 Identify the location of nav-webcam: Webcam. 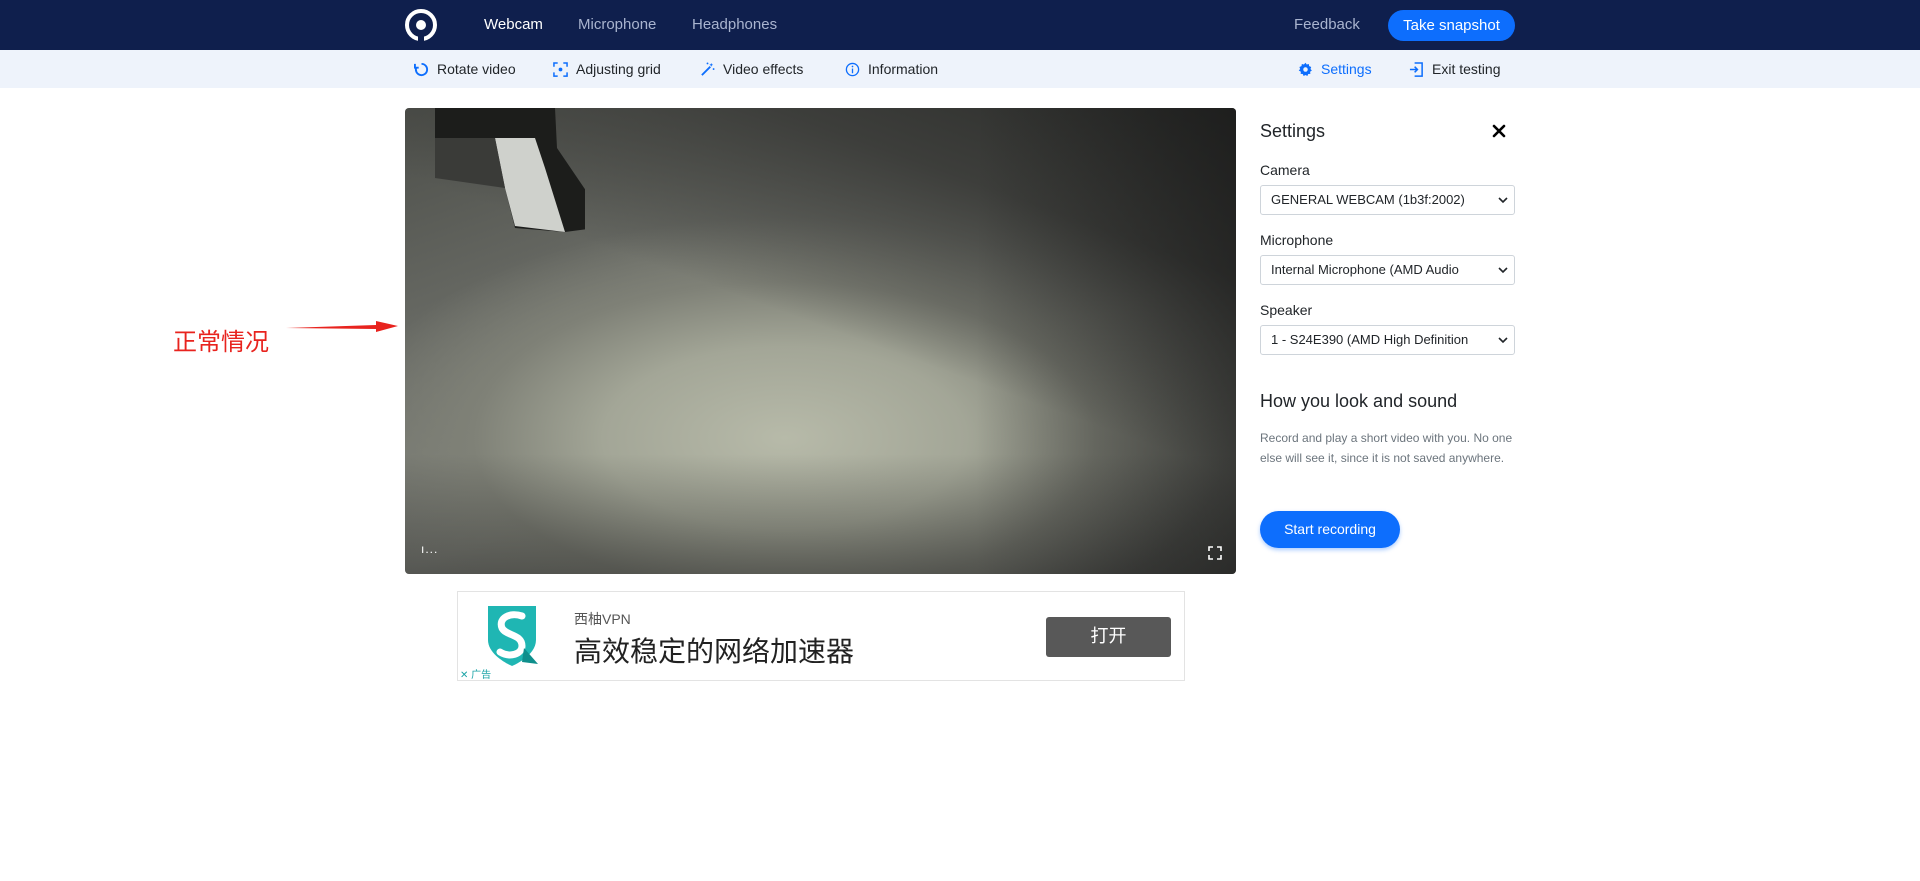
(513, 24).